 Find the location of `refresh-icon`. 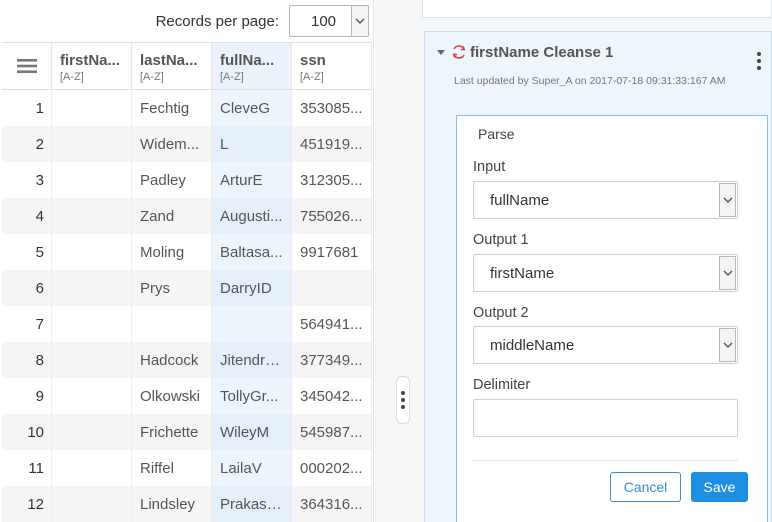

refresh-icon is located at coordinates (459, 52).